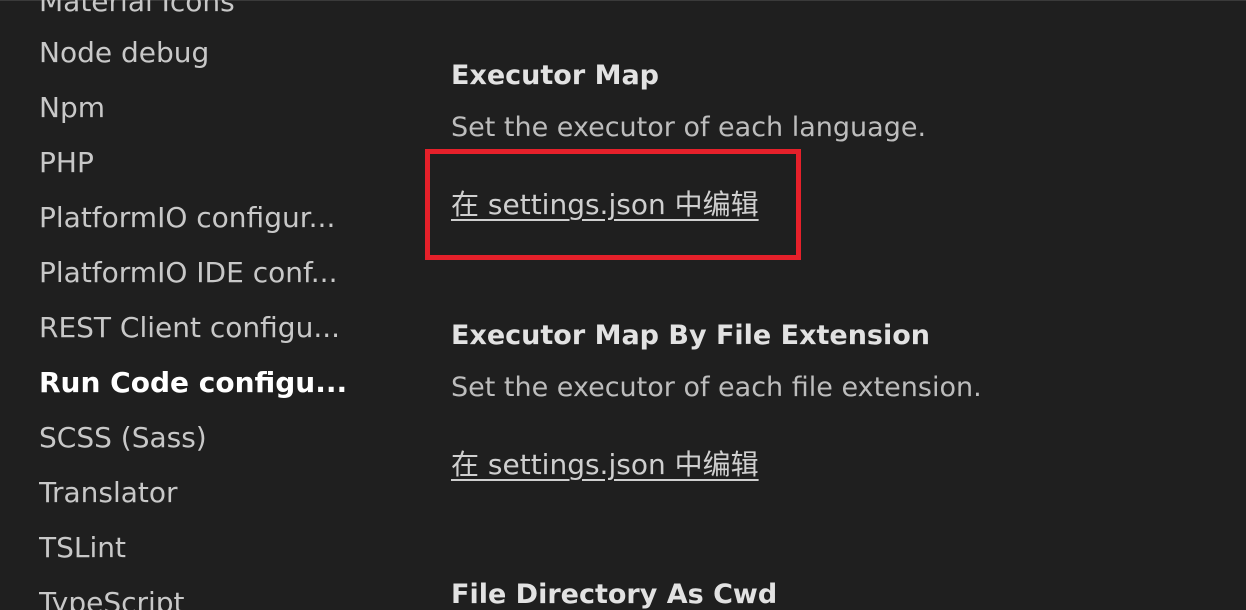 The height and width of the screenshot is (610, 1246). Describe the element at coordinates (613, 204) in the screenshot. I see `highlight-box` at that location.